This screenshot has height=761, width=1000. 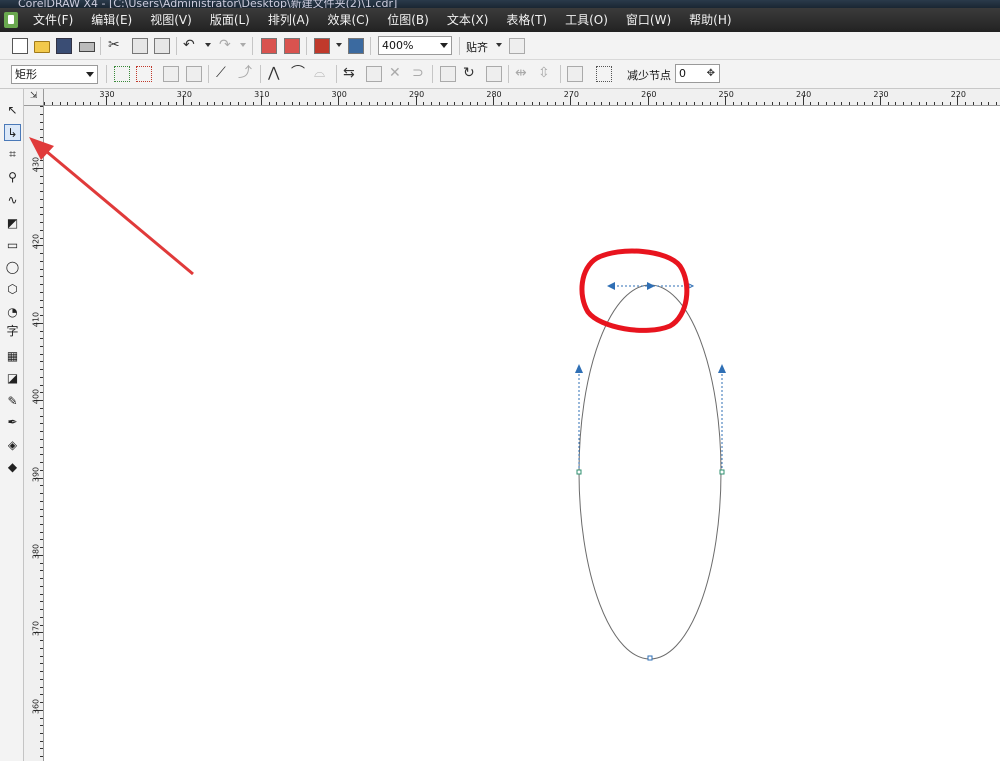 I want to click on align-nodes-icon, so click(x=494, y=74).